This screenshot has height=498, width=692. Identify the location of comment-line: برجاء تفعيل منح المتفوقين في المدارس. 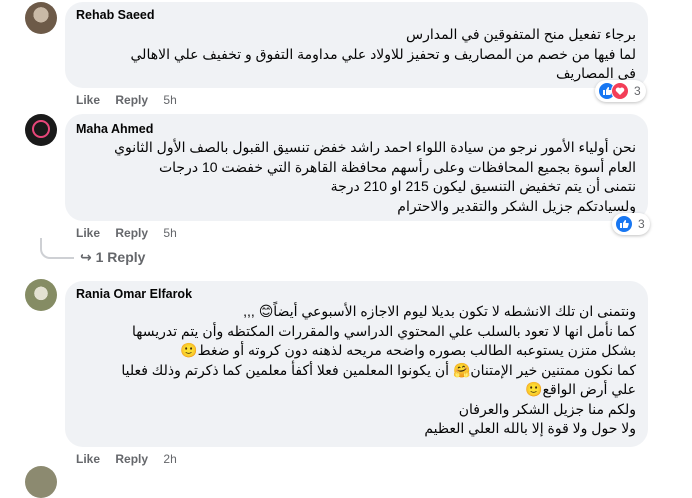
(521, 34).